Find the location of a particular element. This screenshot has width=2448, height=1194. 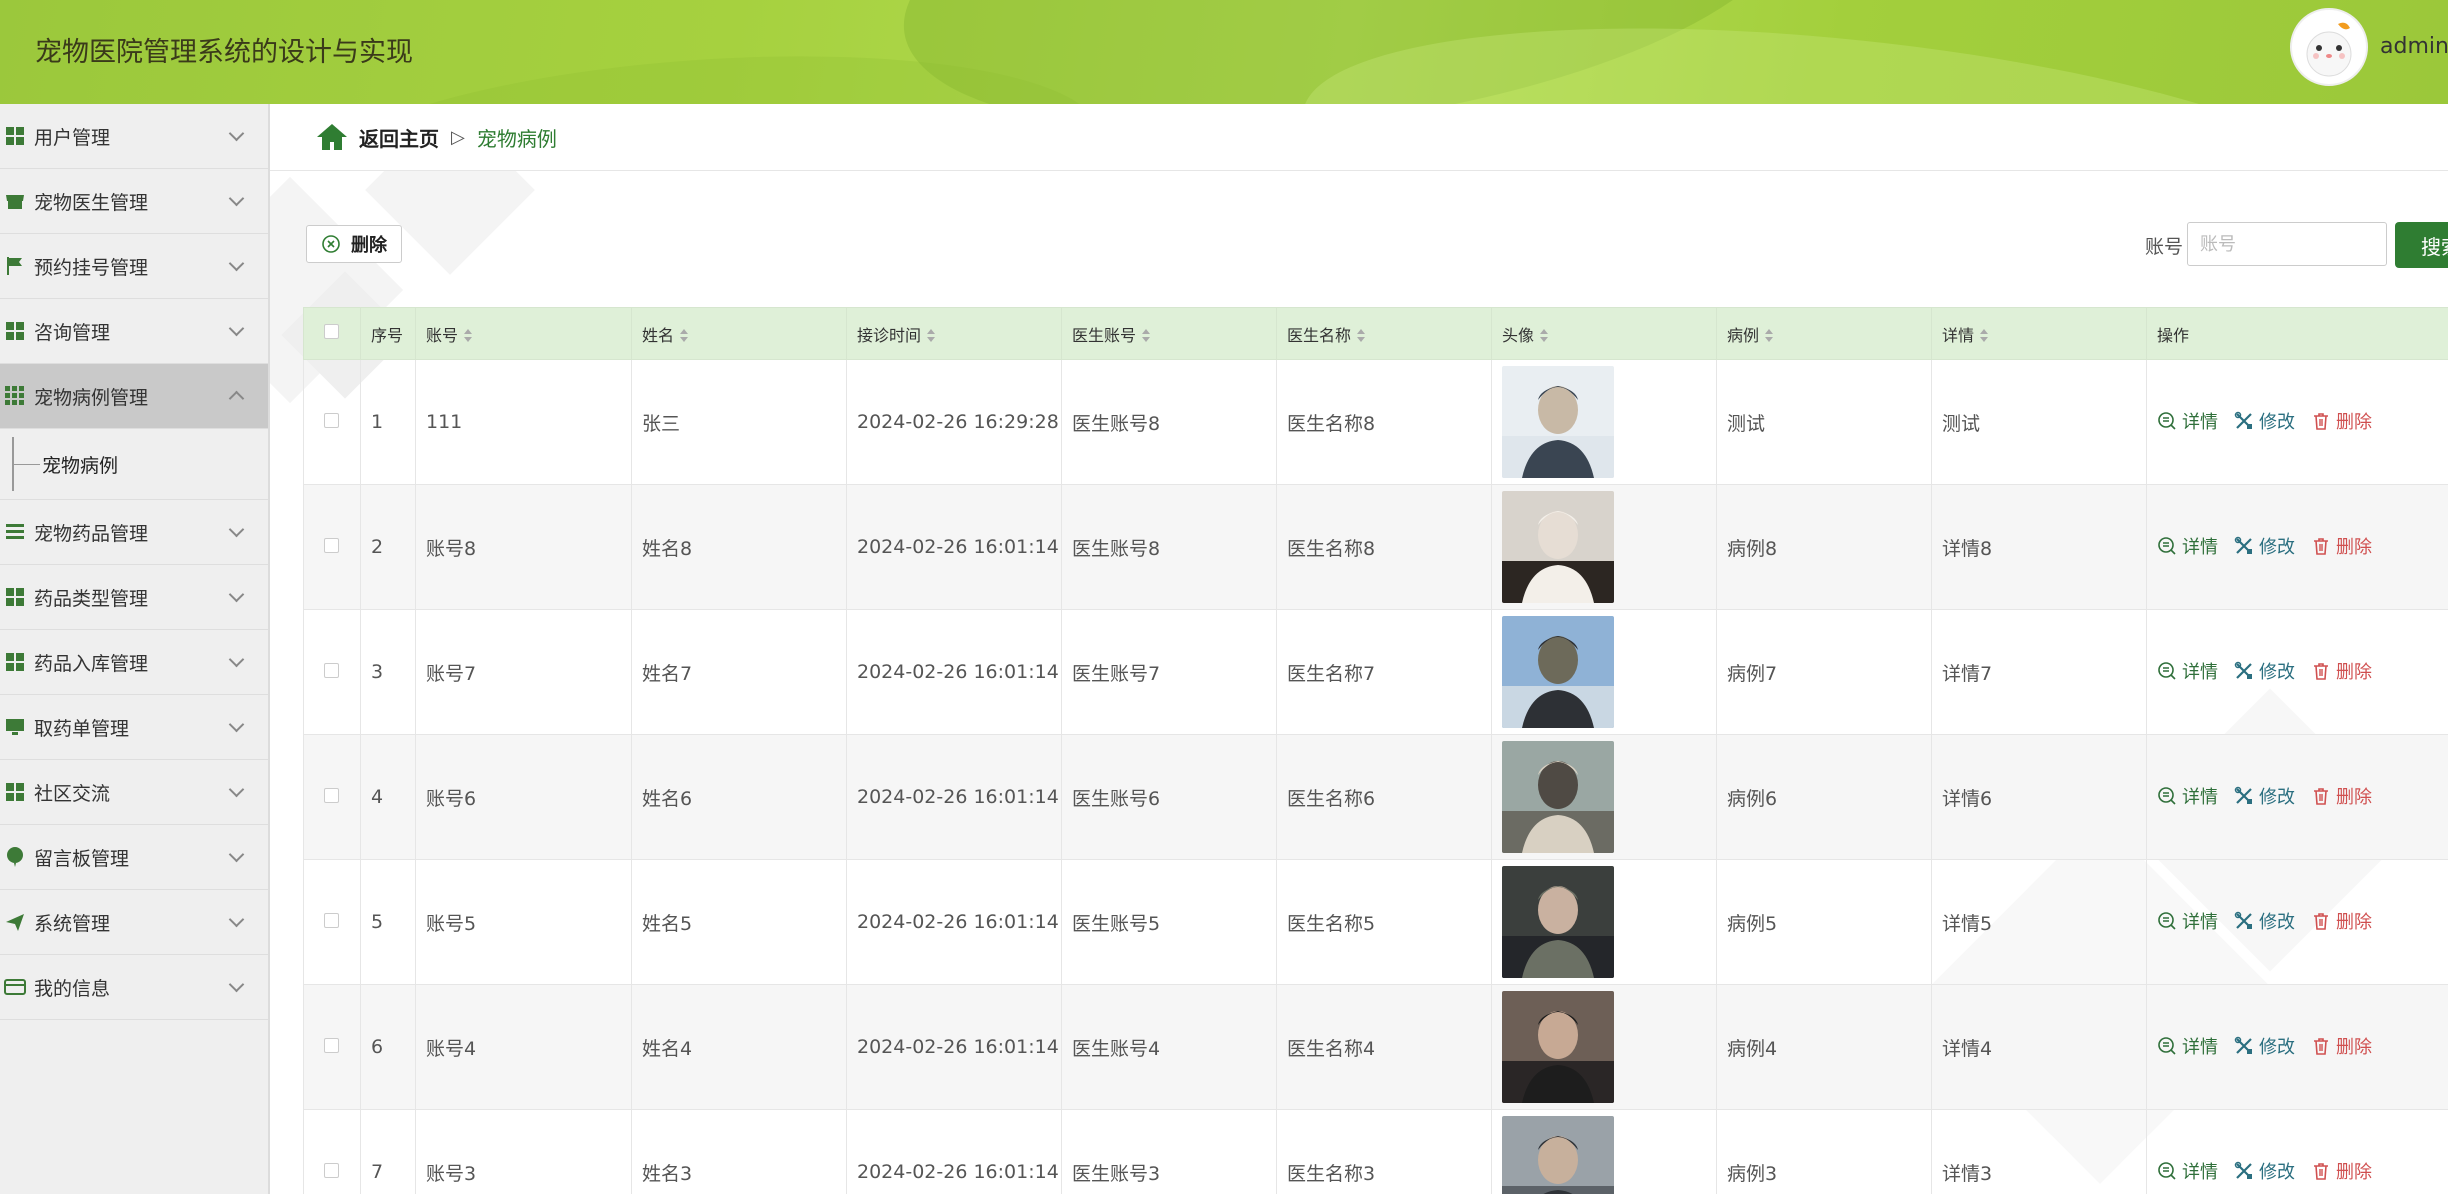

sidebar-item-label: 用户管理 is located at coordinates (72, 137).